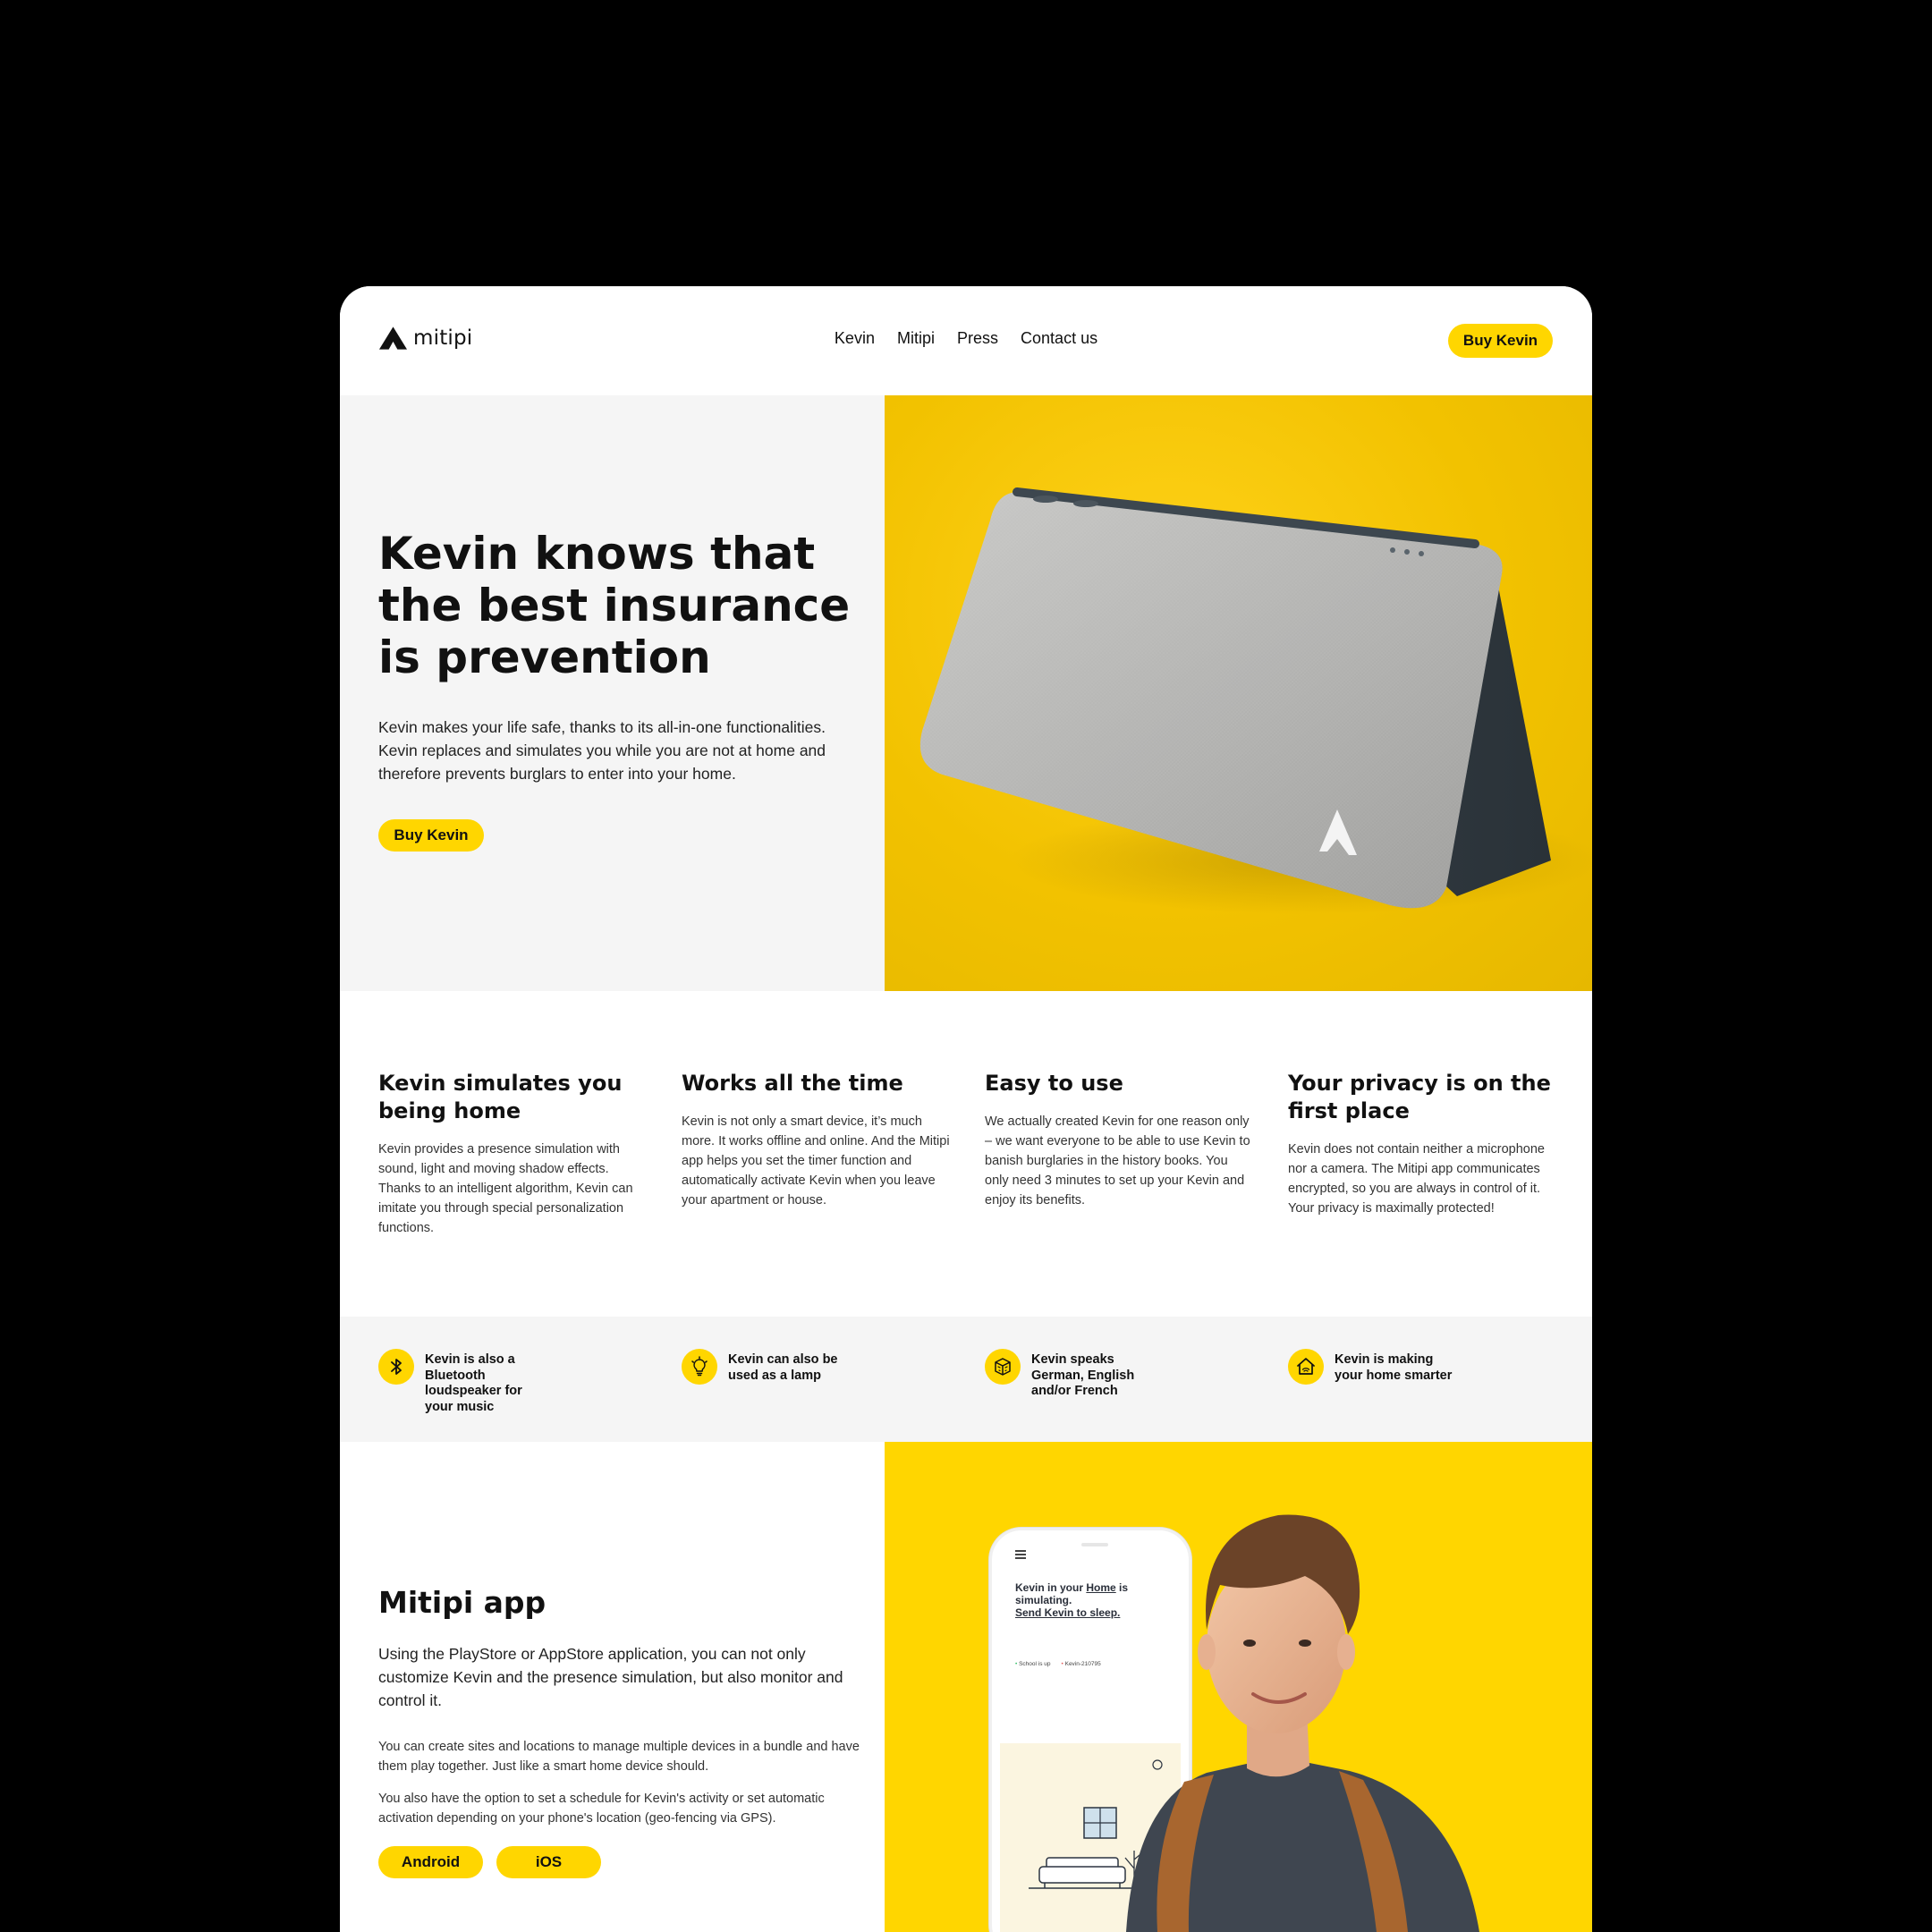 The width and height of the screenshot is (1932, 1932). I want to click on ios-button: iOS, so click(548, 1862).